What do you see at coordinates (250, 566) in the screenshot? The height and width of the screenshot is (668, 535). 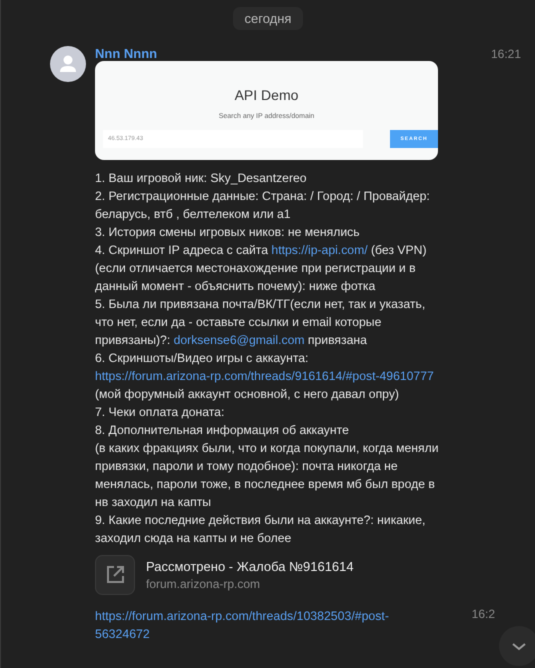 I see `preview-title: Рассмотрено - Жалоба №9161614` at bounding box center [250, 566].